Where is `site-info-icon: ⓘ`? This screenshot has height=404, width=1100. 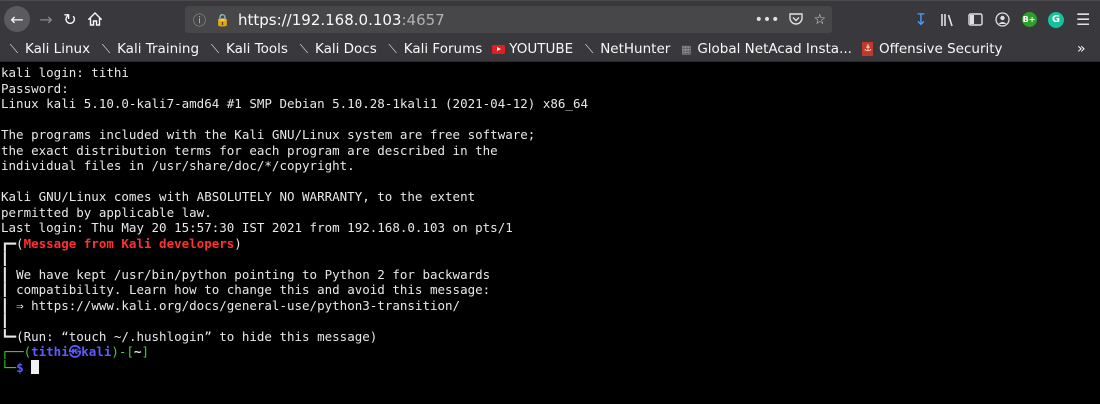
site-info-icon: ⓘ is located at coordinates (199, 19).